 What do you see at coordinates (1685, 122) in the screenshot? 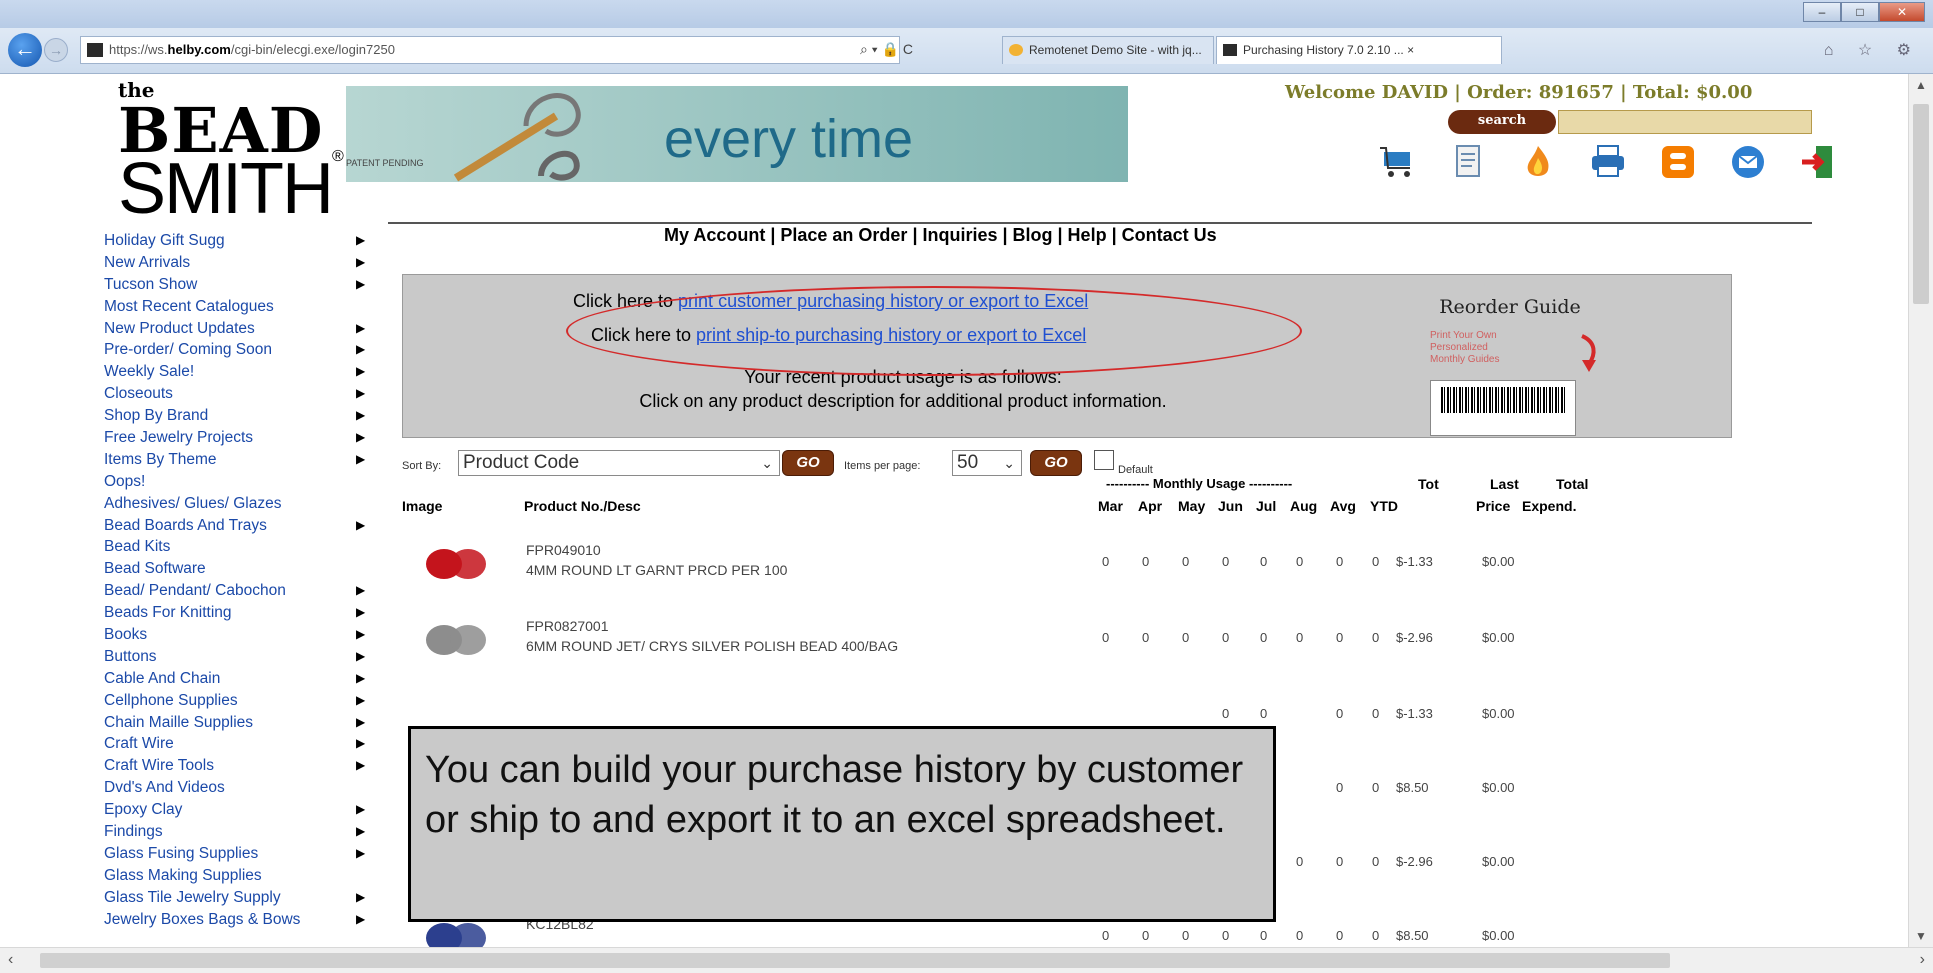
I see `search-input` at bounding box center [1685, 122].